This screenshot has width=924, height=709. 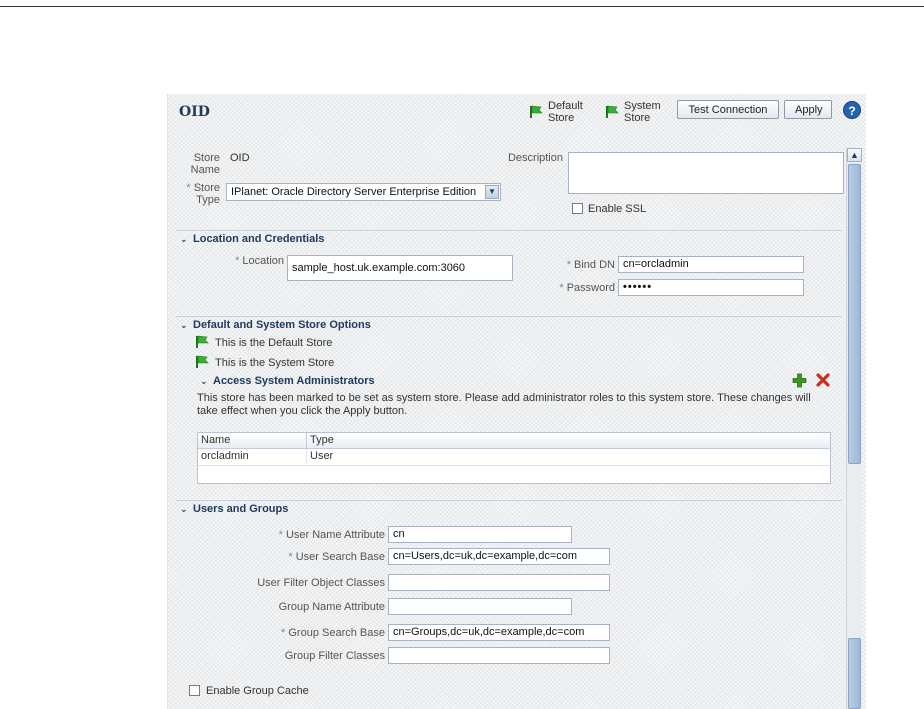 What do you see at coordinates (252, 456) in the screenshot?
I see `cell-name: orcladmin` at bounding box center [252, 456].